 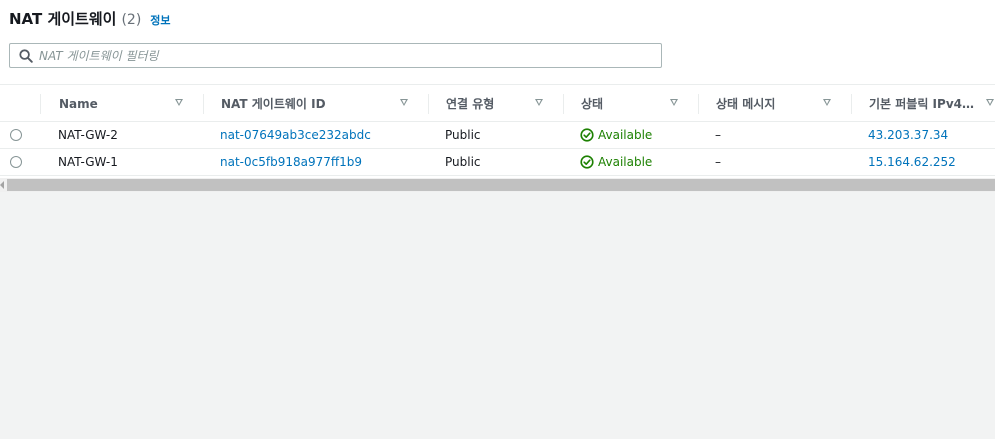 I want to click on scroll-left-arrow-icon, so click(x=2, y=185).